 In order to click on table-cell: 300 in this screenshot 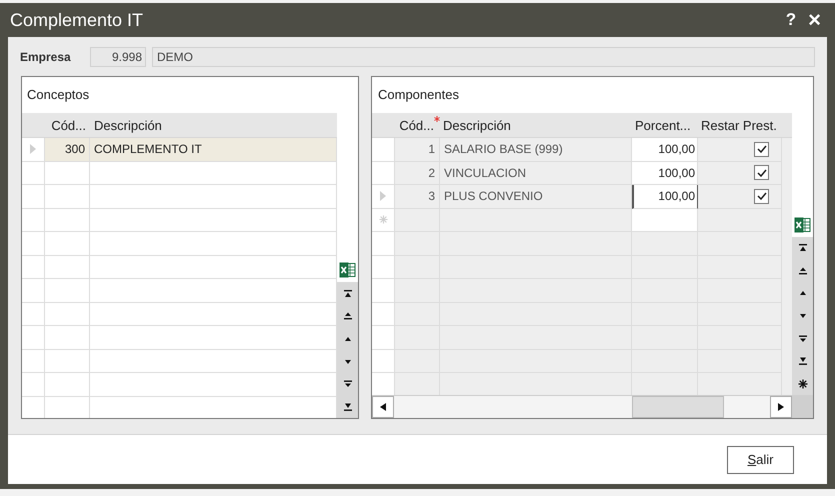, I will do `click(67, 150)`.